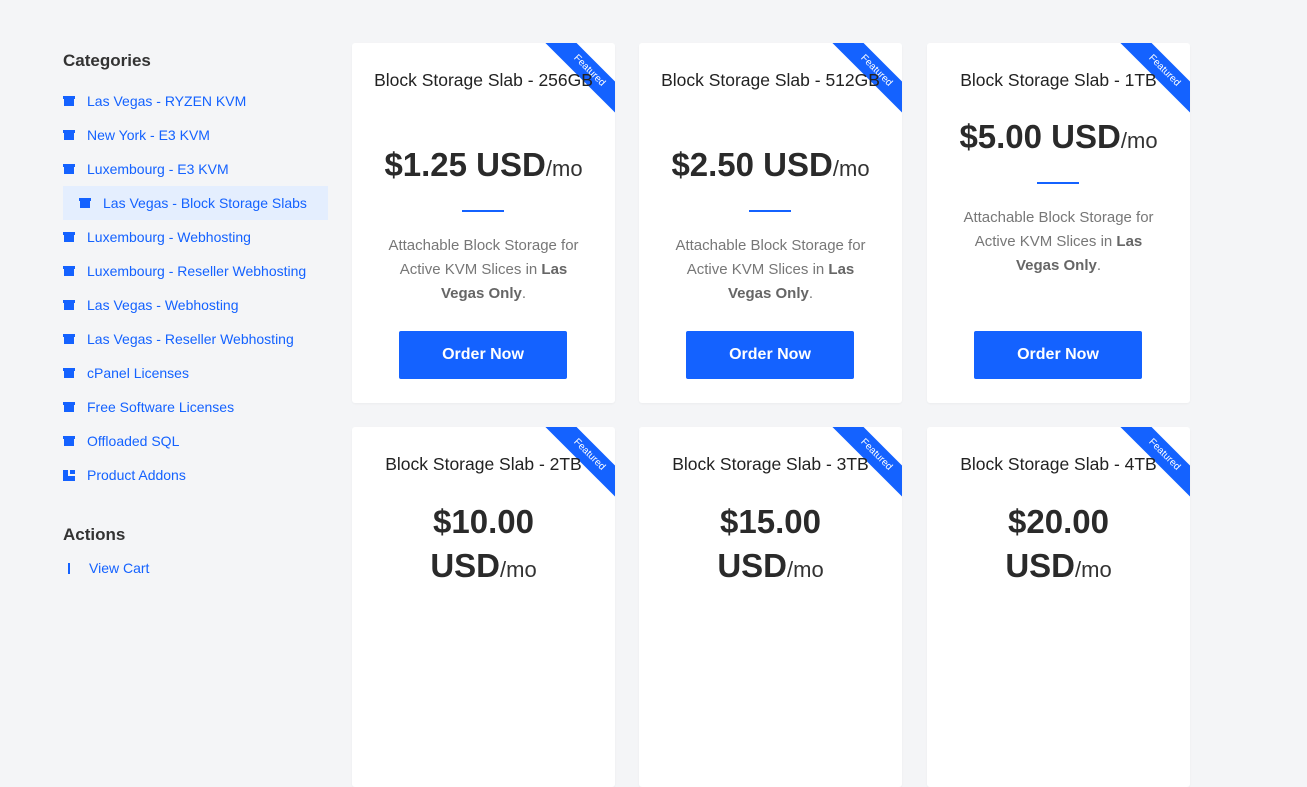 The image size is (1307, 787). What do you see at coordinates (138, 373) in the screenshot?
I see `sidebar-item-label: cPanel Licenses` at bounding box center [138, 373].